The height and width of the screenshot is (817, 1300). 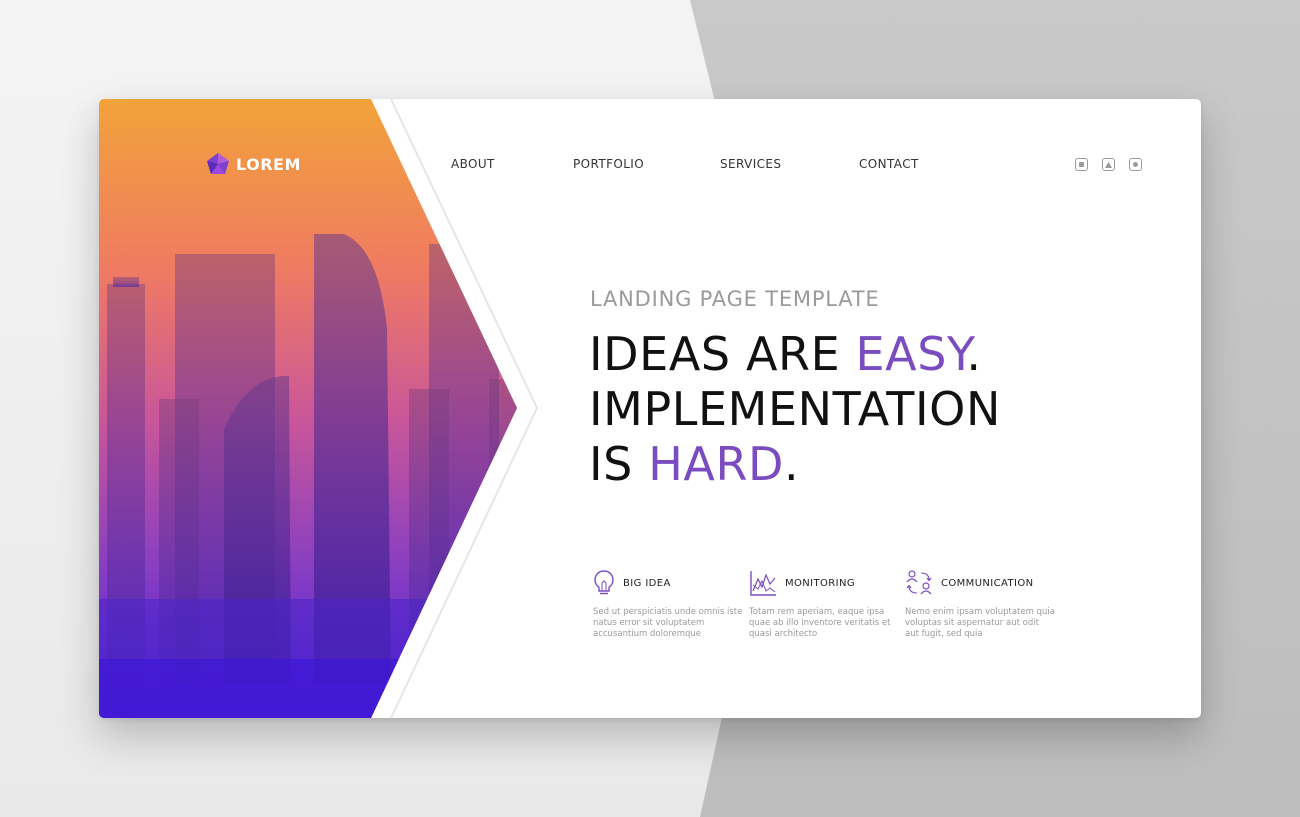 I want to click on headline-text: IS, so click(x=619, y=464).